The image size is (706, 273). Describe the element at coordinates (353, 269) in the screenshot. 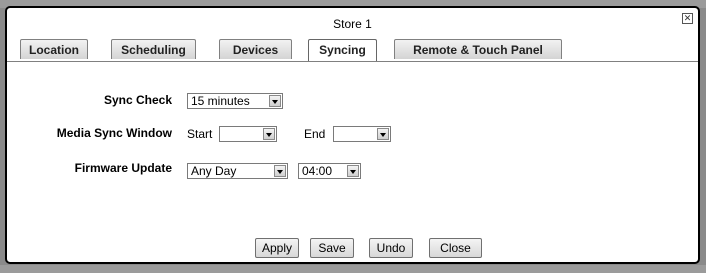

I see `background-bottom` at that location.